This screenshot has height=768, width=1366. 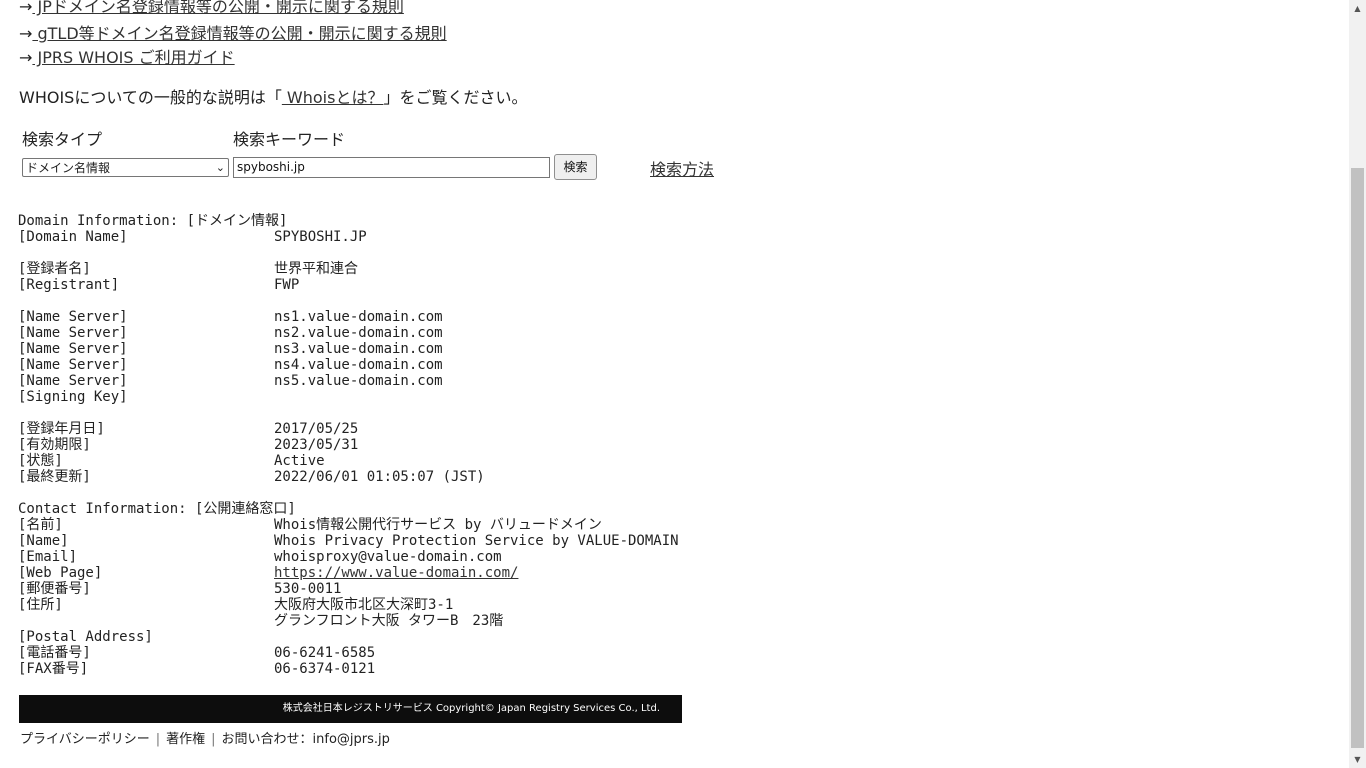 What do you see at coordinates (333, 97) in the screenshot?
I see `whois-about-link: Whoisとは？` at bounding box center [333, 97].